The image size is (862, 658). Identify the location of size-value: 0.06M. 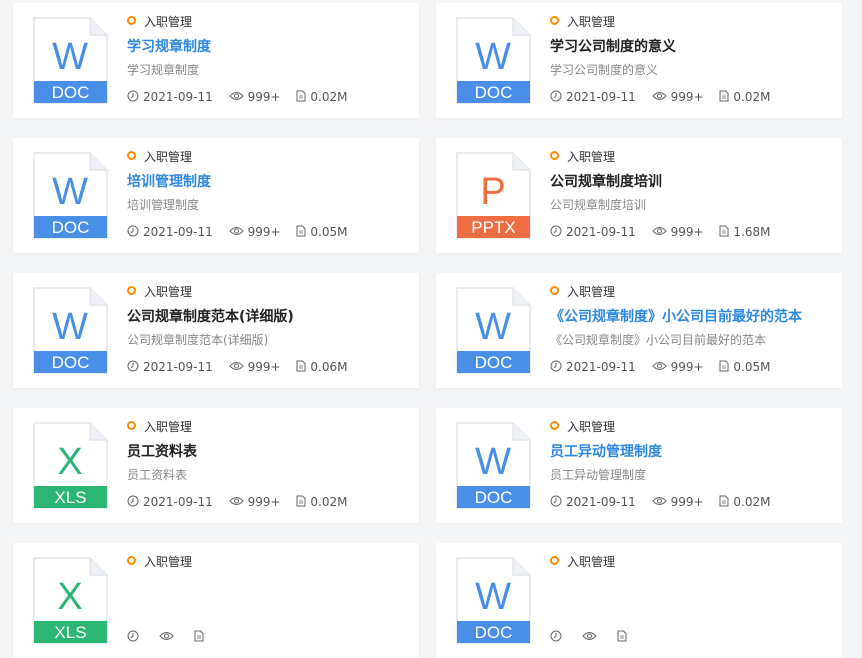
(329, 366).